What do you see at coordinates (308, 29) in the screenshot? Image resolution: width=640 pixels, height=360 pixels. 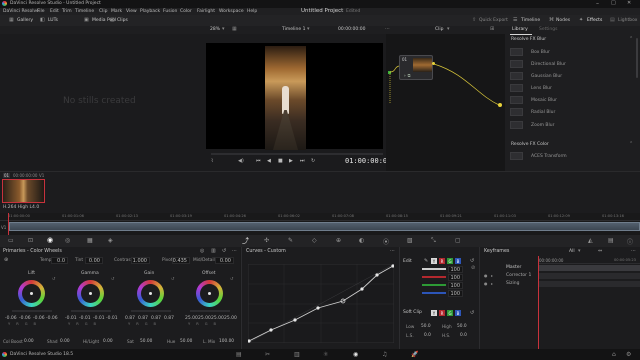 I see `timeline-name-dropdown-icon: ▾` at bounding box center [308, 29].